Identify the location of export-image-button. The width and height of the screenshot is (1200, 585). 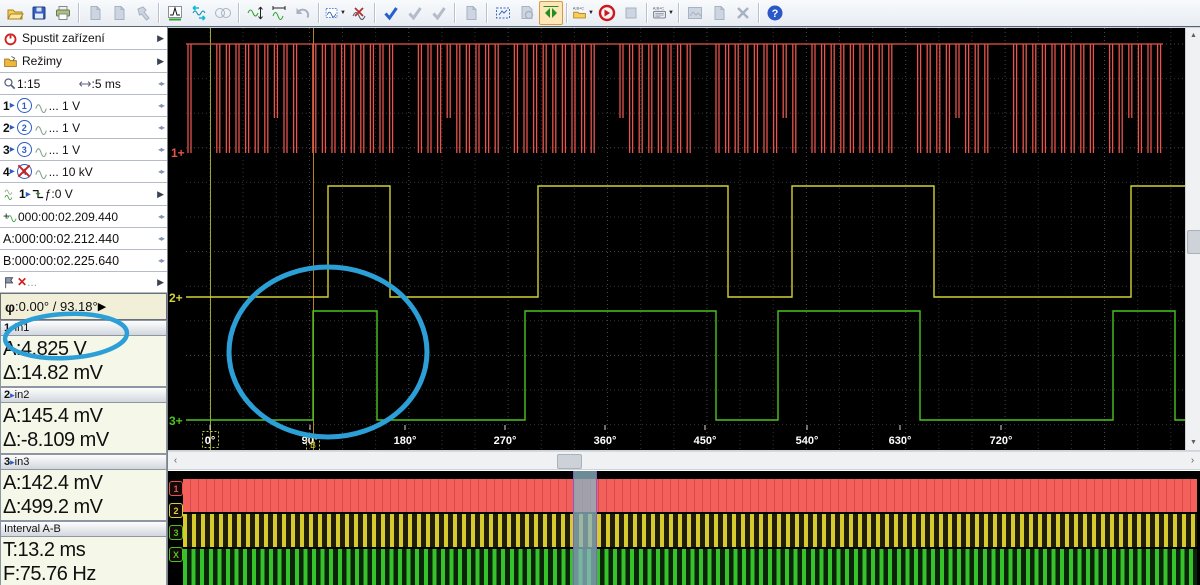
(695, 13).